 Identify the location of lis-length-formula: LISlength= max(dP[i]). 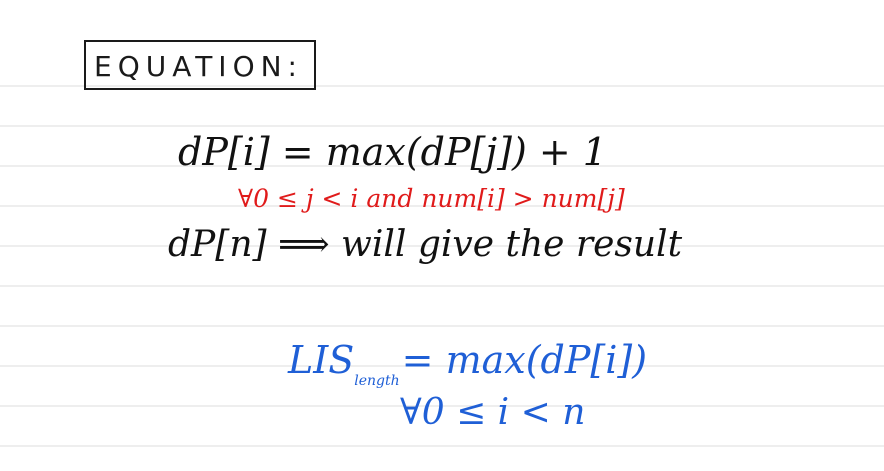
(467, 363).